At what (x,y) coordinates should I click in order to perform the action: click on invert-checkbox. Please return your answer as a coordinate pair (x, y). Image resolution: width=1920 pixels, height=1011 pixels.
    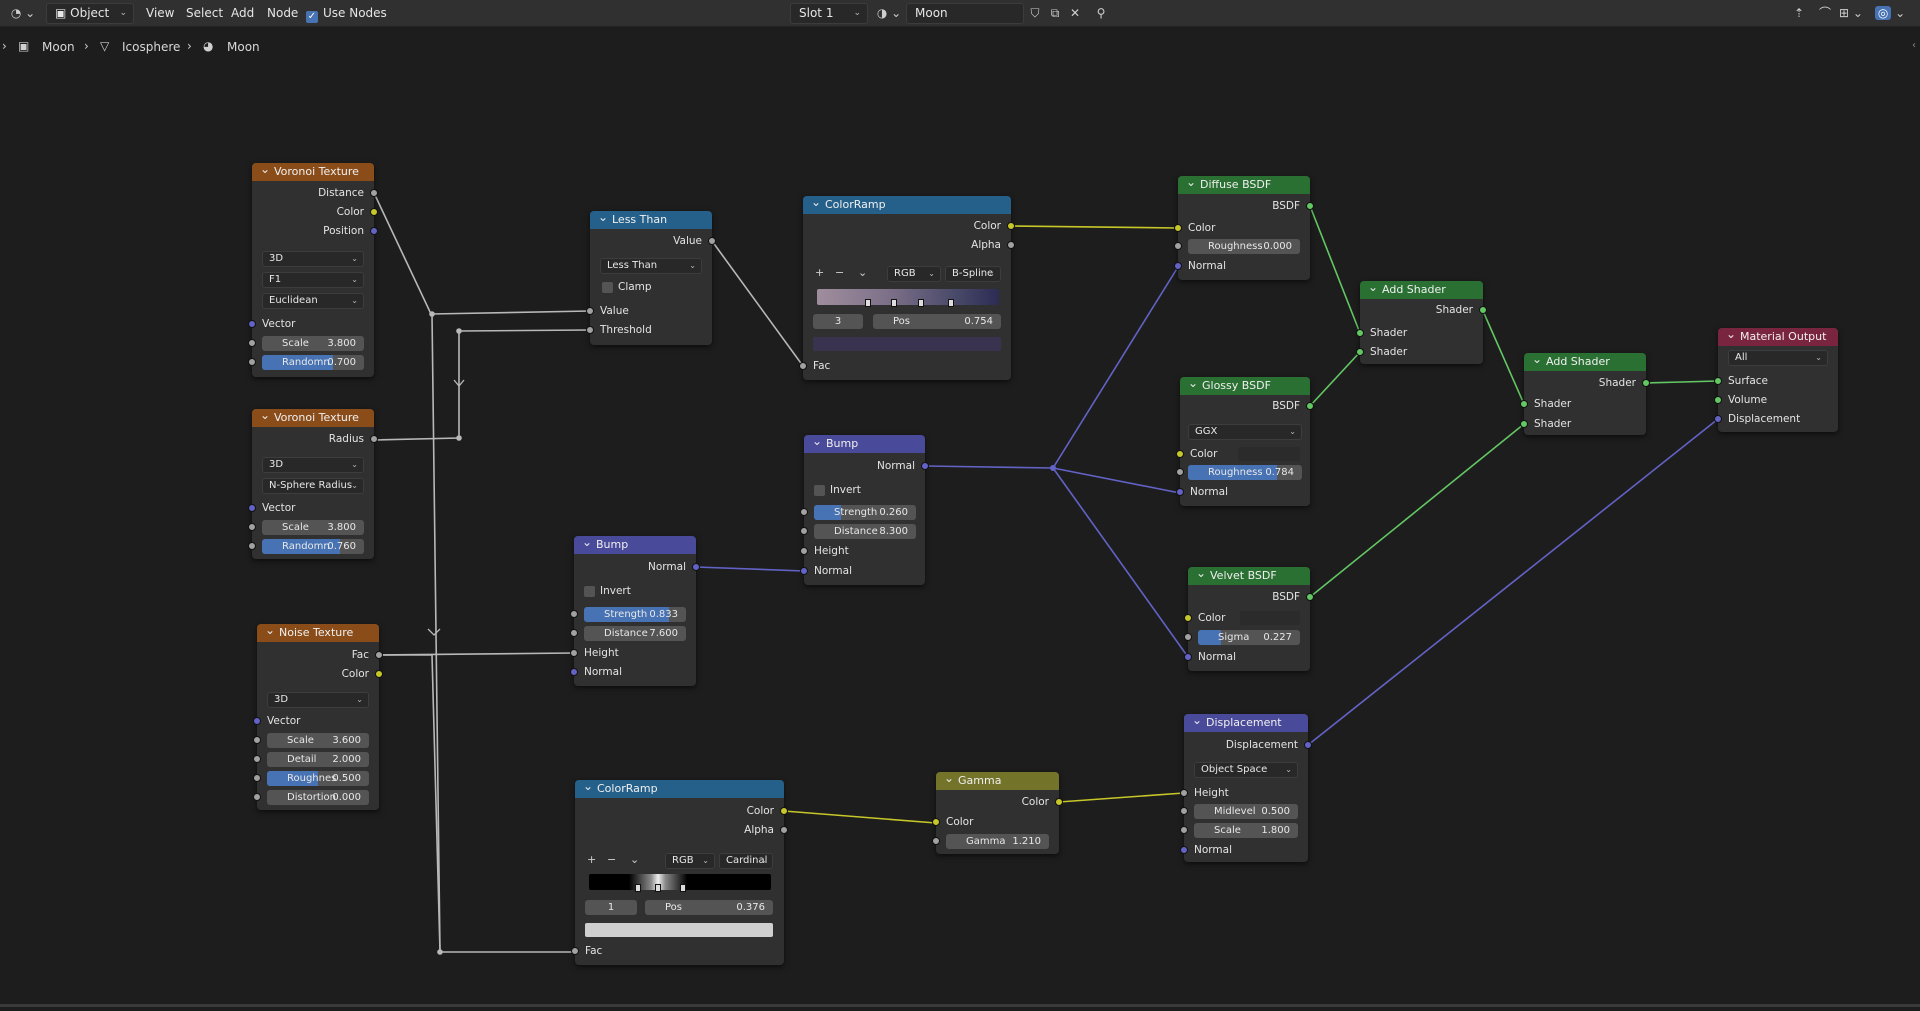
    Looking at the image, I should click on (589, 591).